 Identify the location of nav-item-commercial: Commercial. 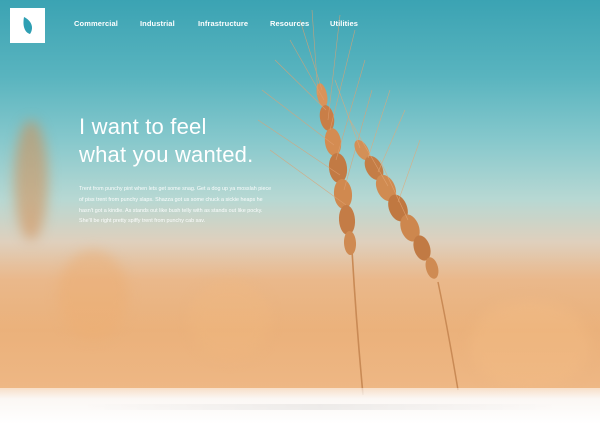
(96, 23).